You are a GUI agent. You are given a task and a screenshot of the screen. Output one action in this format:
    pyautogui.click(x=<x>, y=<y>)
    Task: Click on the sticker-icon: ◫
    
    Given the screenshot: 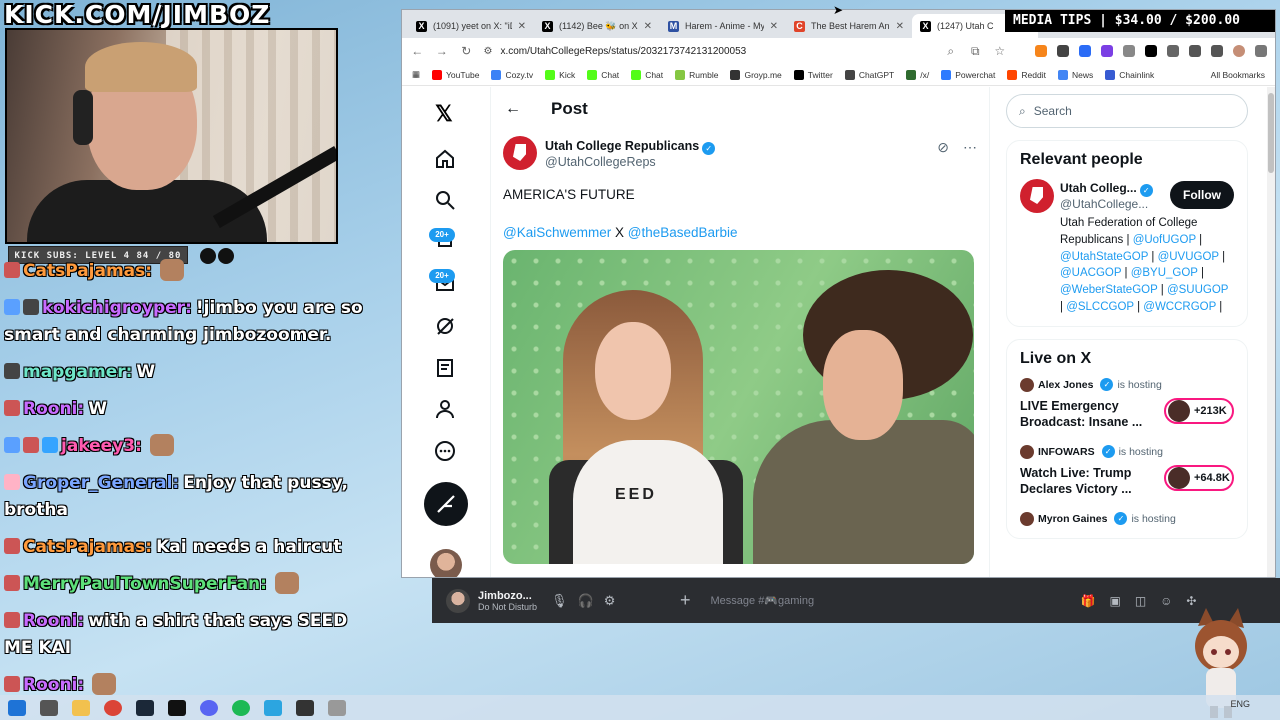 What is the action you would take?
    pyautogui.click(x=1140, y=601)
    